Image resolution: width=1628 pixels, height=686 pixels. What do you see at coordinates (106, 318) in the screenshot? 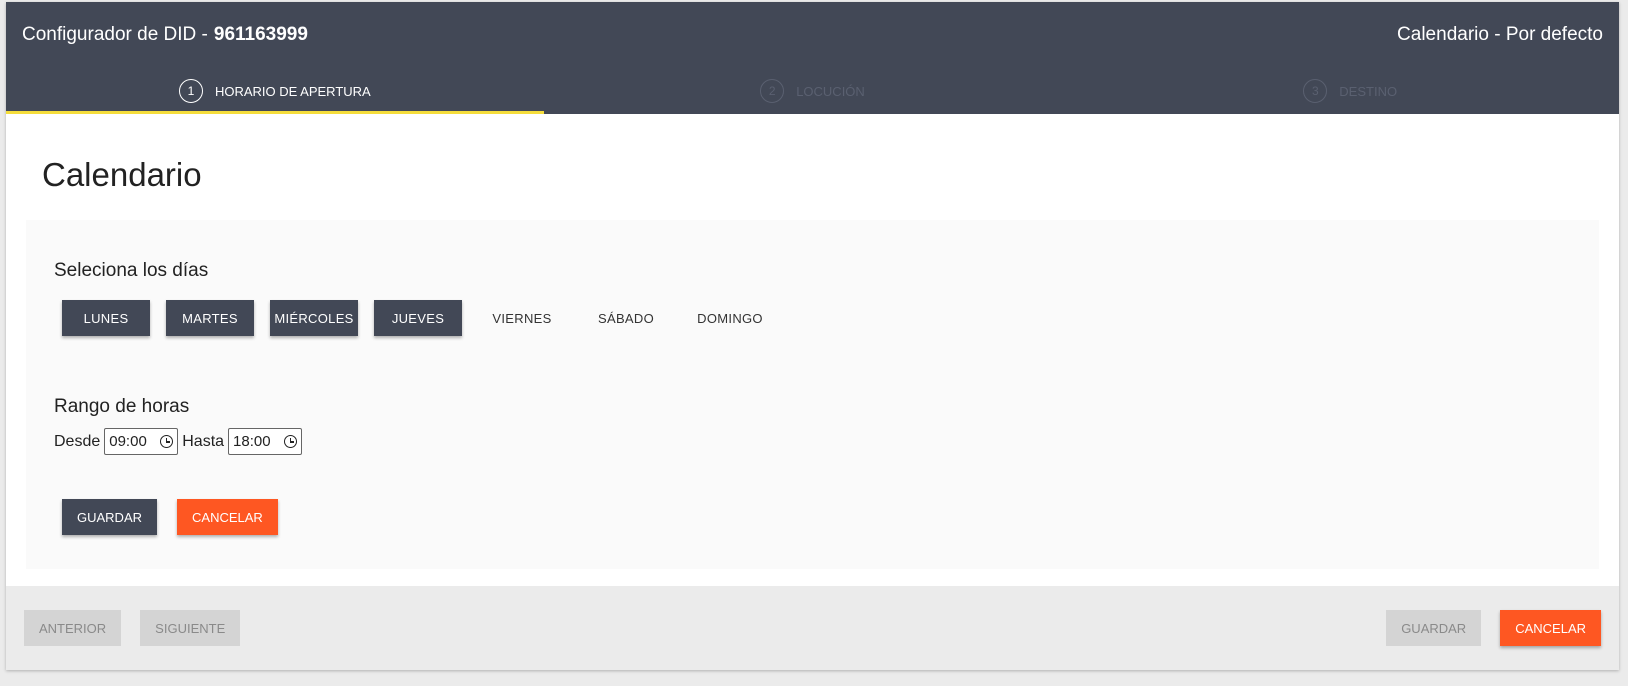
I see `day-lunes-button: LUNES` at bounding box center [106, 318].